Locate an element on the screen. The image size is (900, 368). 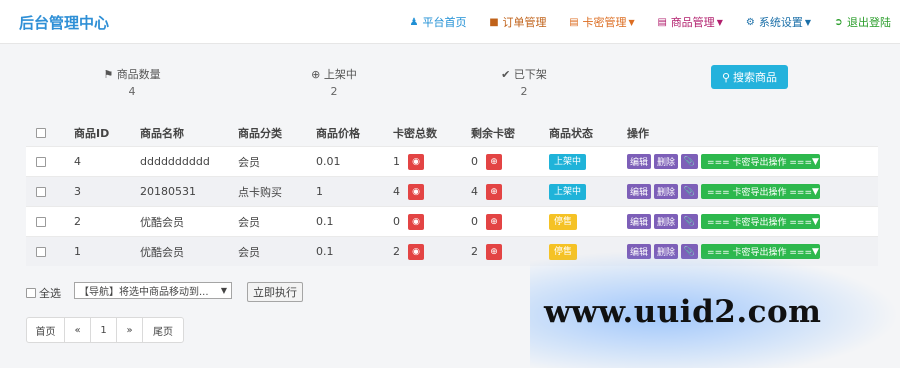
next-page-link: » is located at coordinates (130, 330).